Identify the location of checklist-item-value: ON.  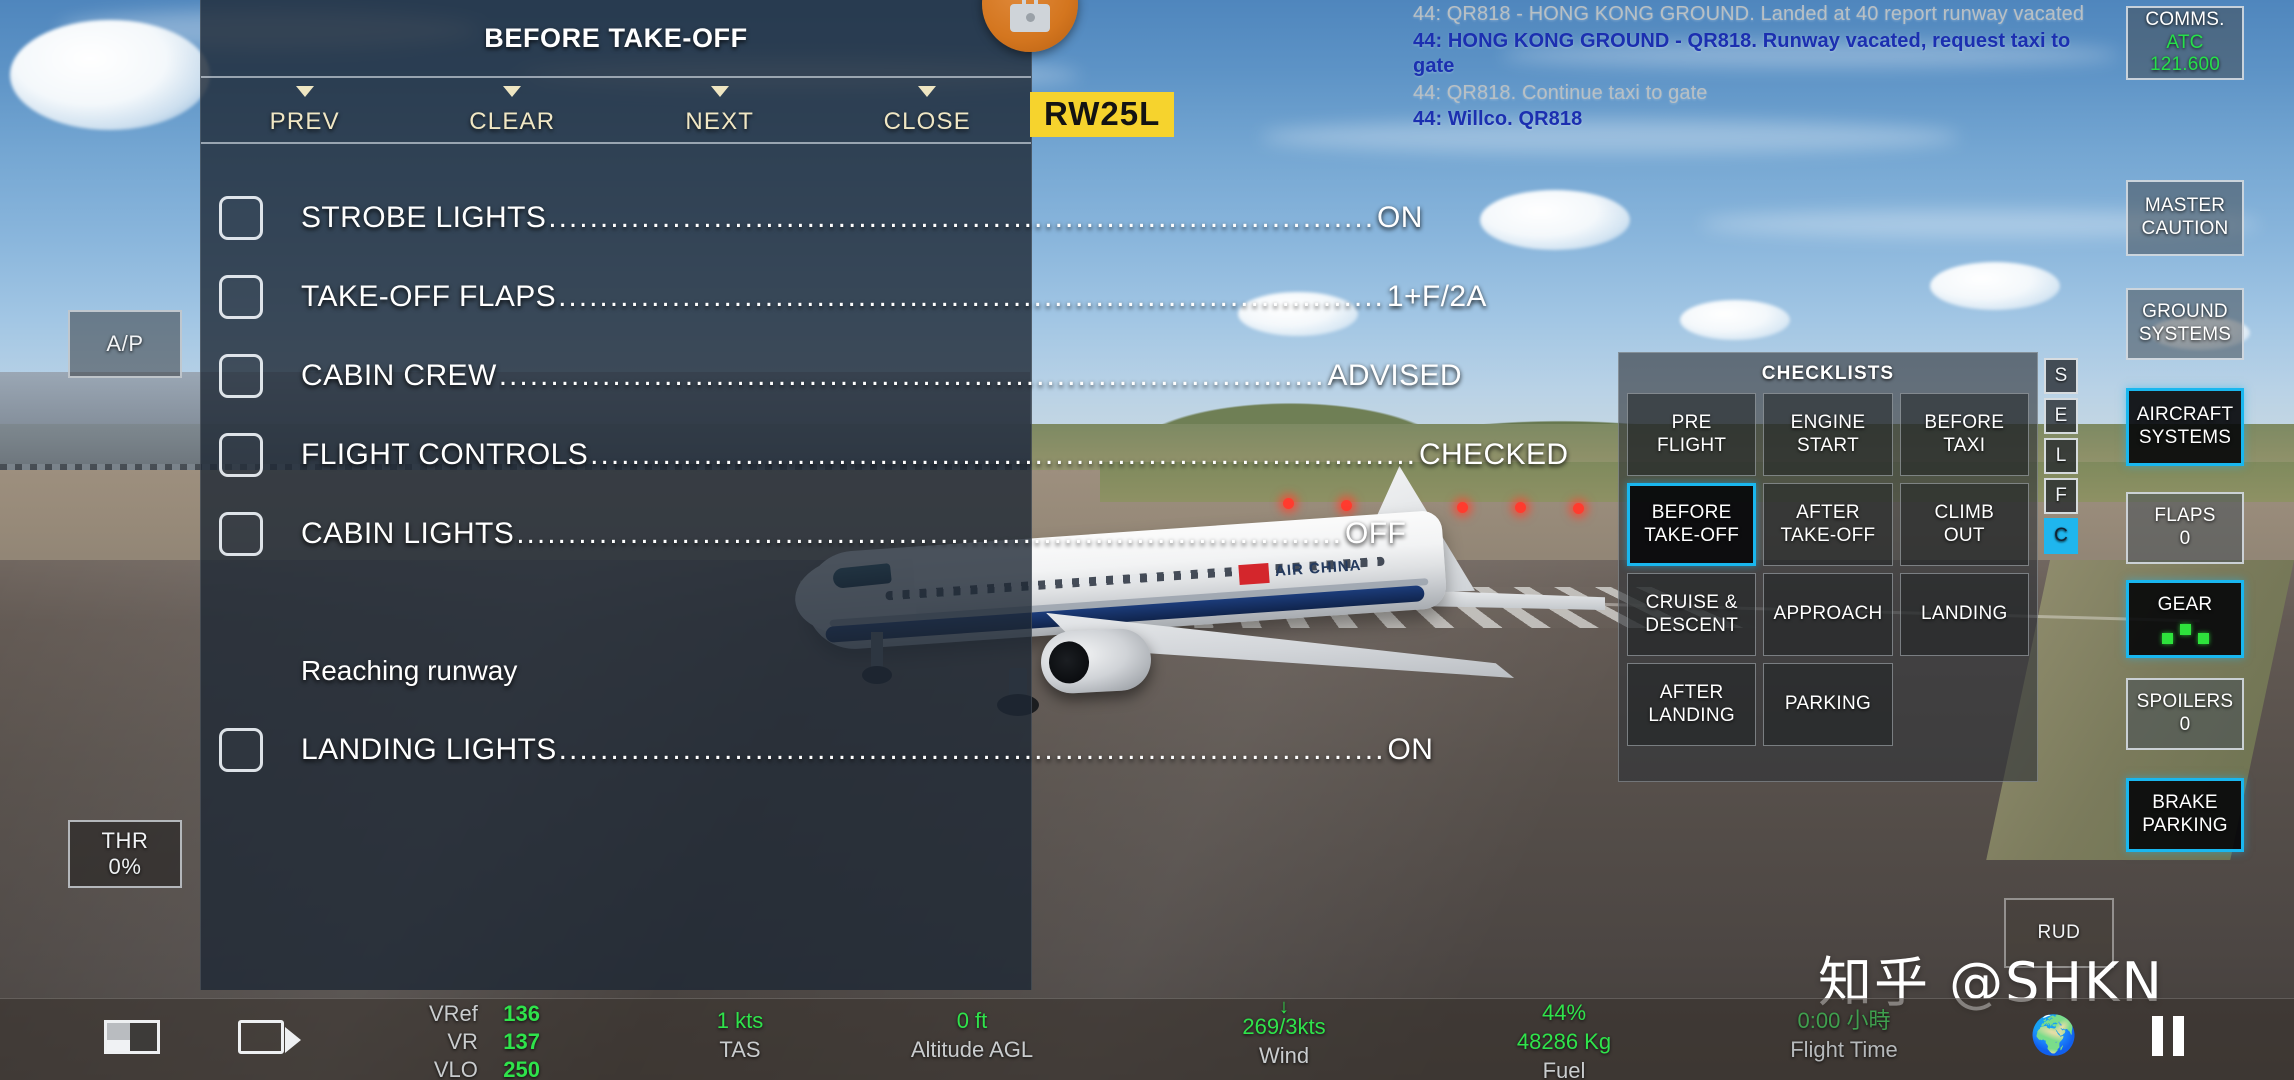
(1400, 217).